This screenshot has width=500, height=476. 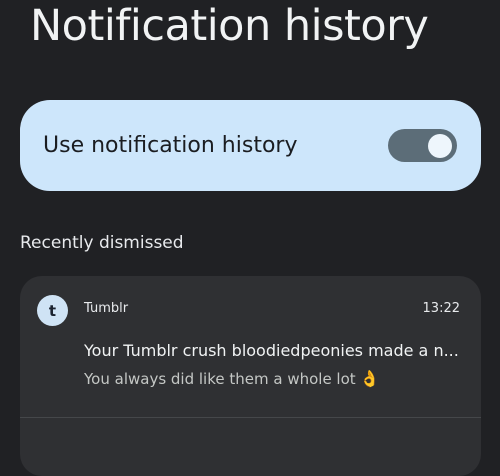 What do you see at coordinates (52, 310) in the screenshot?
I see `tumblr-icon: t` at bounding box center [52, 310].